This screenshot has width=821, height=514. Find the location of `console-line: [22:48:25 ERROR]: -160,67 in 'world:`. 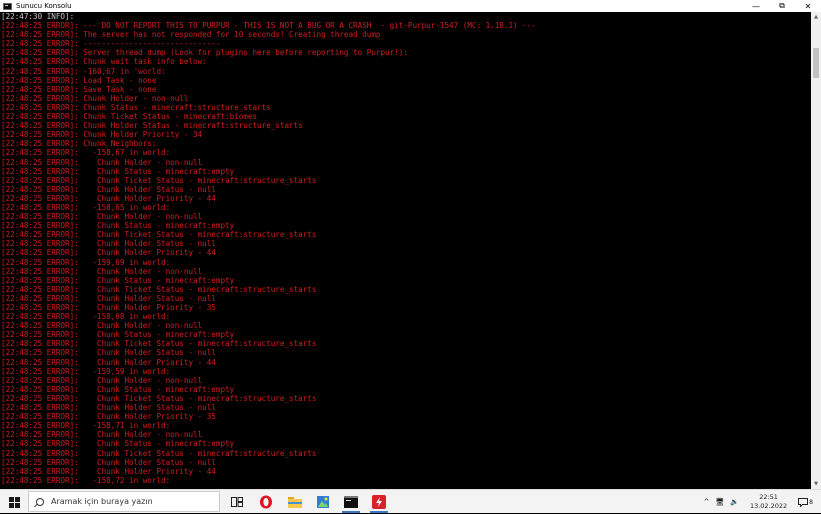

console-line: [22:48:25 ERROR]: -160,67 in 'world: is located at coordinates (83, 71).